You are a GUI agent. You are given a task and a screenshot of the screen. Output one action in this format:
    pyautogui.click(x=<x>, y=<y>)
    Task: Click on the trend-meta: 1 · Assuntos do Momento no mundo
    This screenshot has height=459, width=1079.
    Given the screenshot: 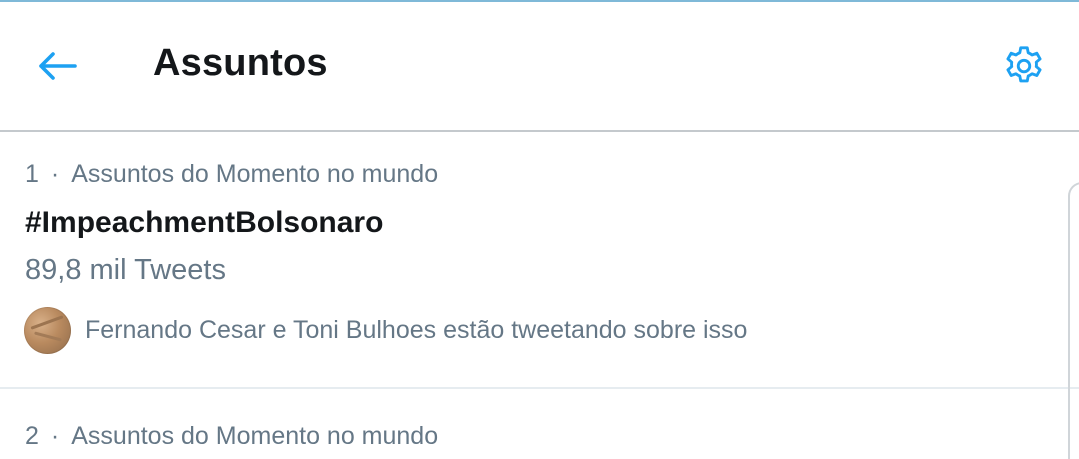 What is the action you would take?
    pyautogui.click(x=231, y=174)
    